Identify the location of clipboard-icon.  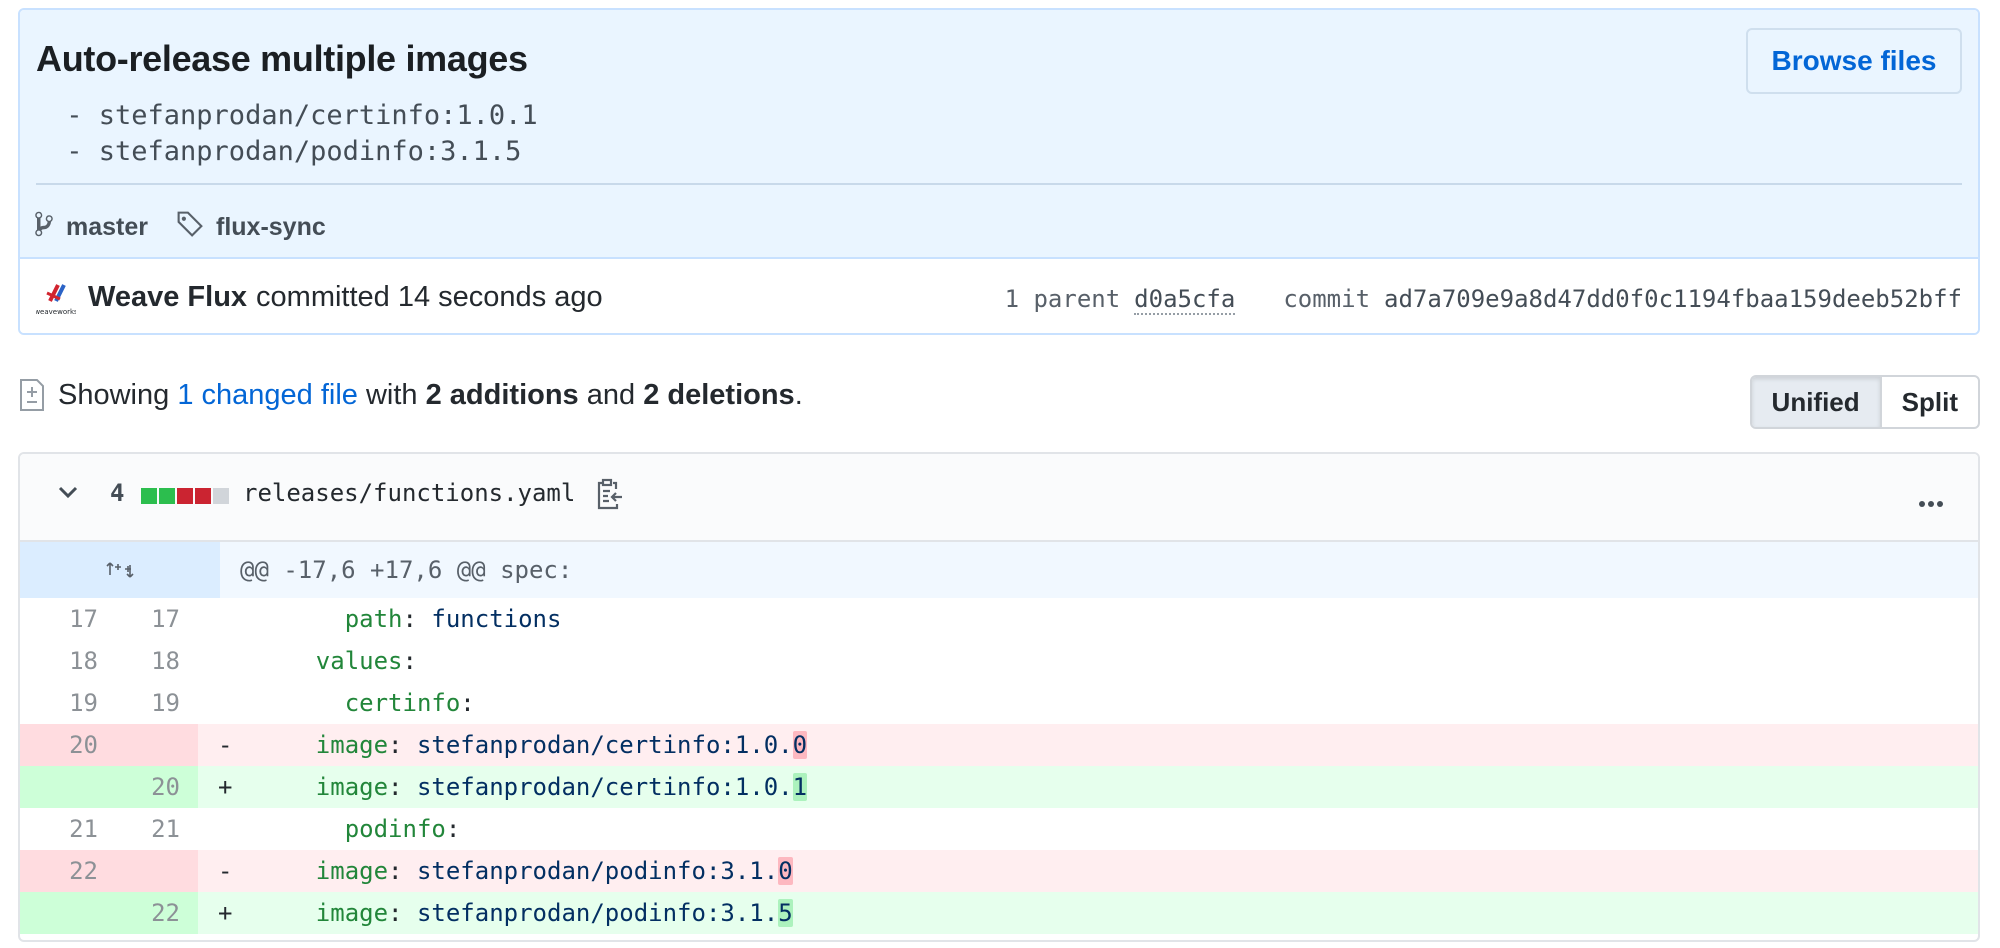
(610, 496).